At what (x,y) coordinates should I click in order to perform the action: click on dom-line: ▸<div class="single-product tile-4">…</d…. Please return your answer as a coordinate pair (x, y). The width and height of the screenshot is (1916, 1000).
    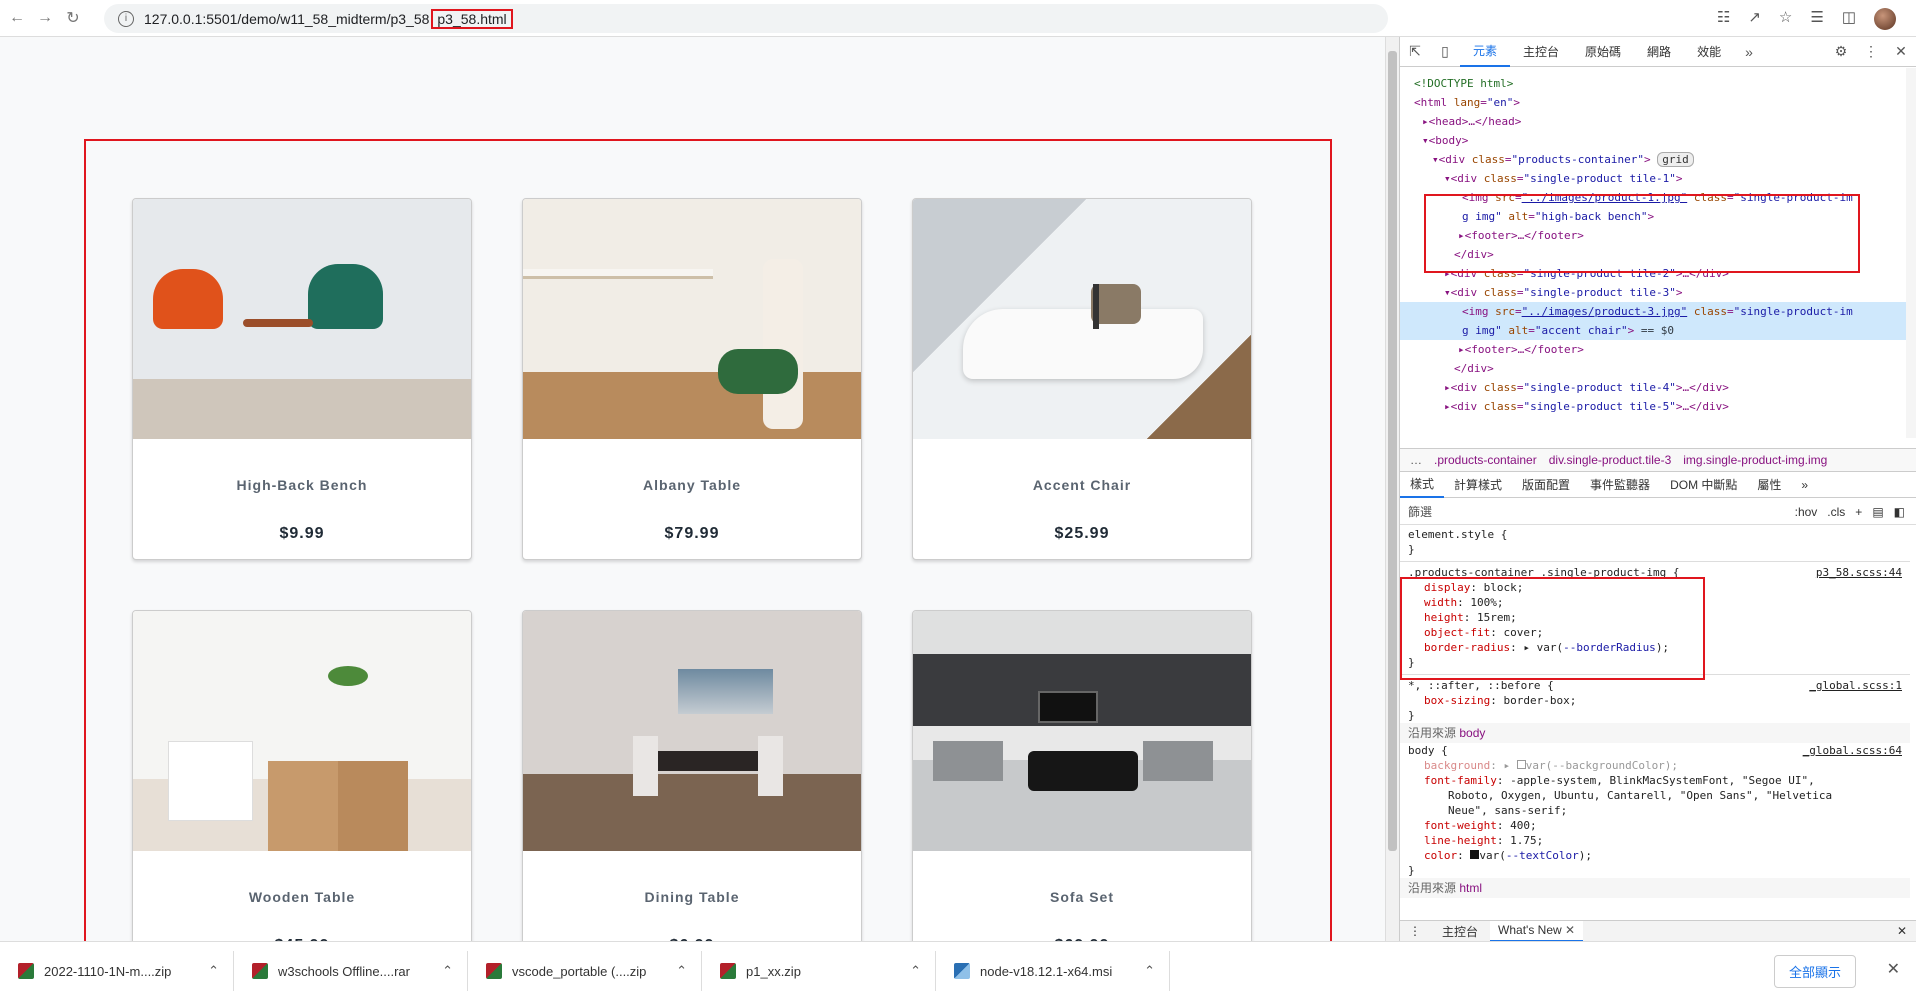
    Looking at the image, I should click on (1658, 387).